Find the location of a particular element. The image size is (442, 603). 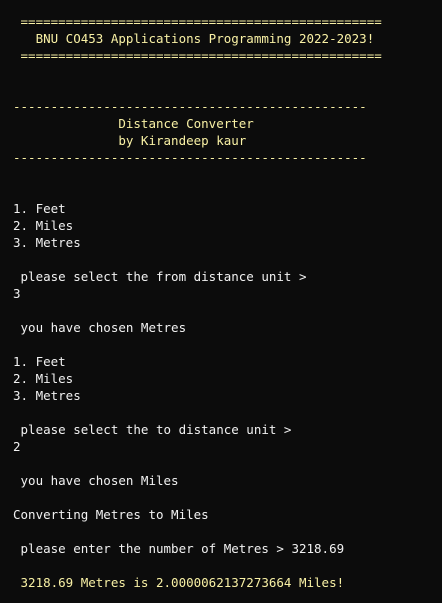

from-menu-option-miles: 2. Miles is located at coordinates (43, 225).